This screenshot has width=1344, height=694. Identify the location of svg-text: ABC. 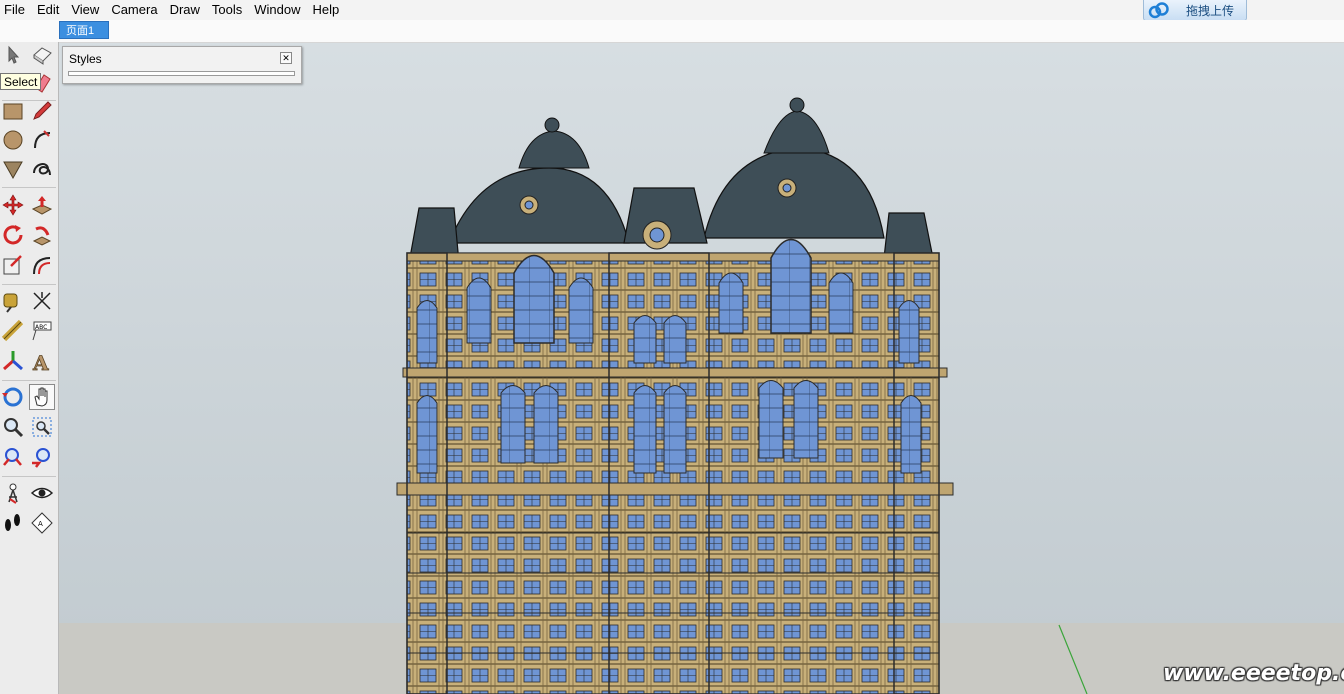
(41, 327).